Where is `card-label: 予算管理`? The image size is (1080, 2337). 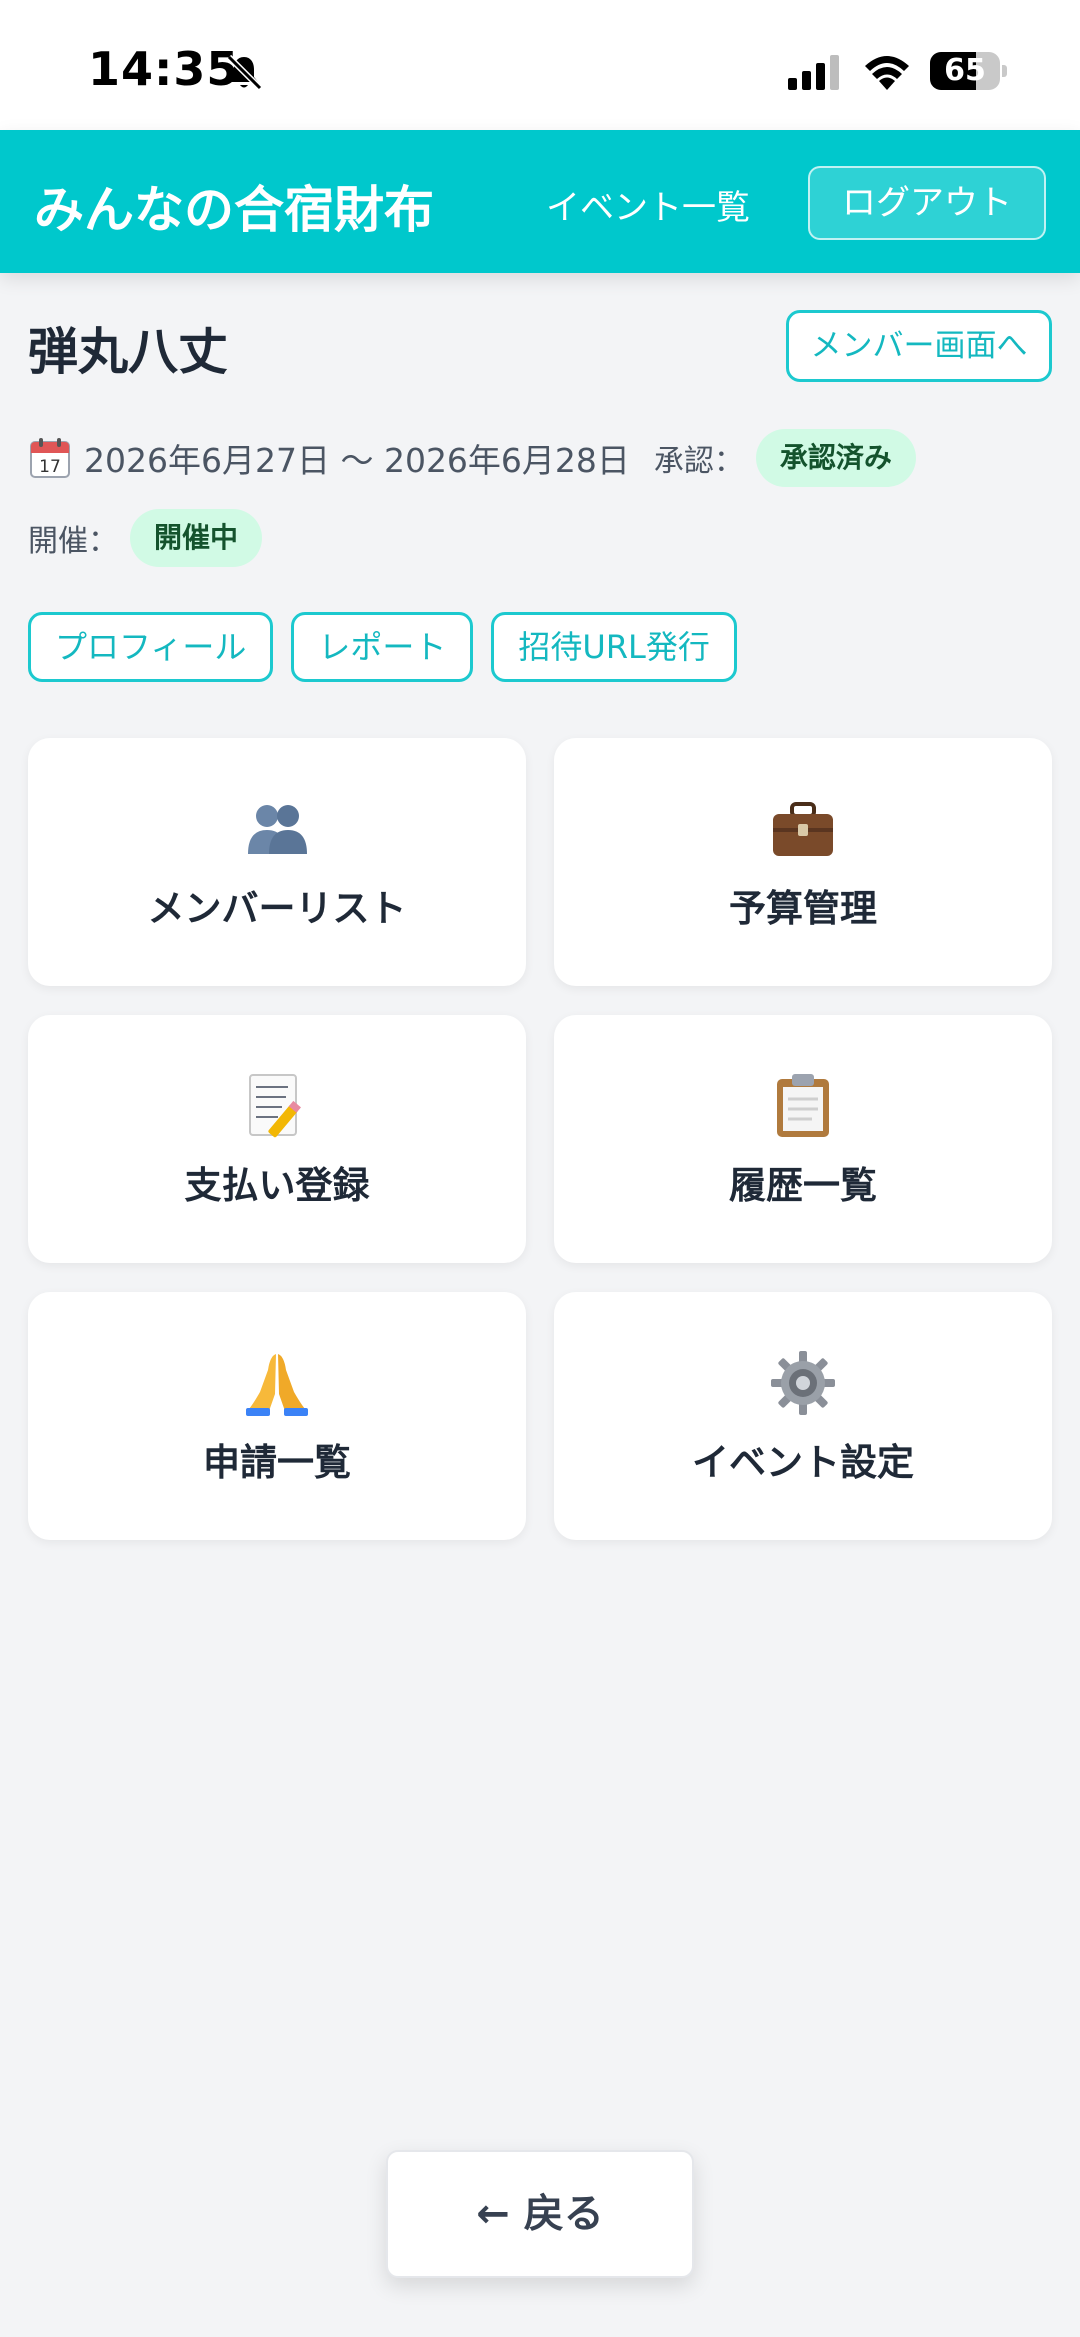
card-label: 予算管理 is located at coordinates (803, 908).